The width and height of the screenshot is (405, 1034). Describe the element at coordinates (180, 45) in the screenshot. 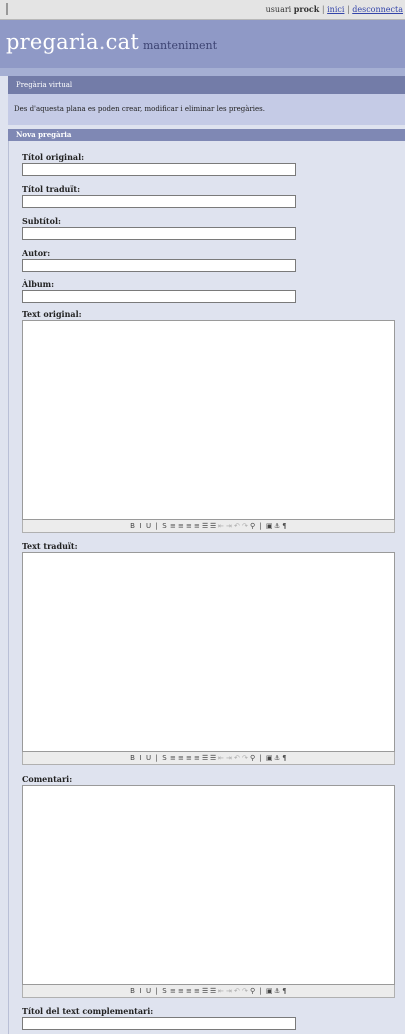

I see `site-subtitle: manteniment` at that location.